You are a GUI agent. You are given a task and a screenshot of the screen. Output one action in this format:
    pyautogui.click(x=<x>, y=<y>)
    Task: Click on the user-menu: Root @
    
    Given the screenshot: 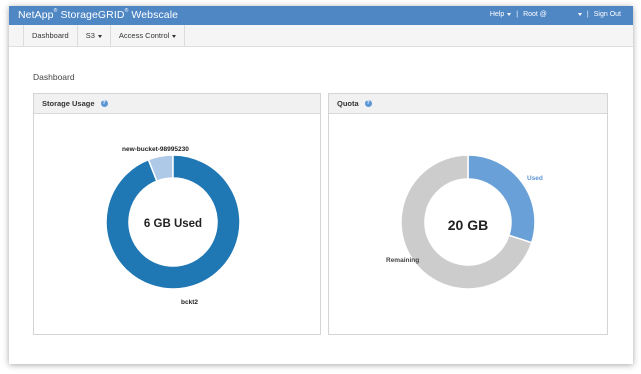 What is the action you would take?
    pyautogui.click(x=552, y=14)
    